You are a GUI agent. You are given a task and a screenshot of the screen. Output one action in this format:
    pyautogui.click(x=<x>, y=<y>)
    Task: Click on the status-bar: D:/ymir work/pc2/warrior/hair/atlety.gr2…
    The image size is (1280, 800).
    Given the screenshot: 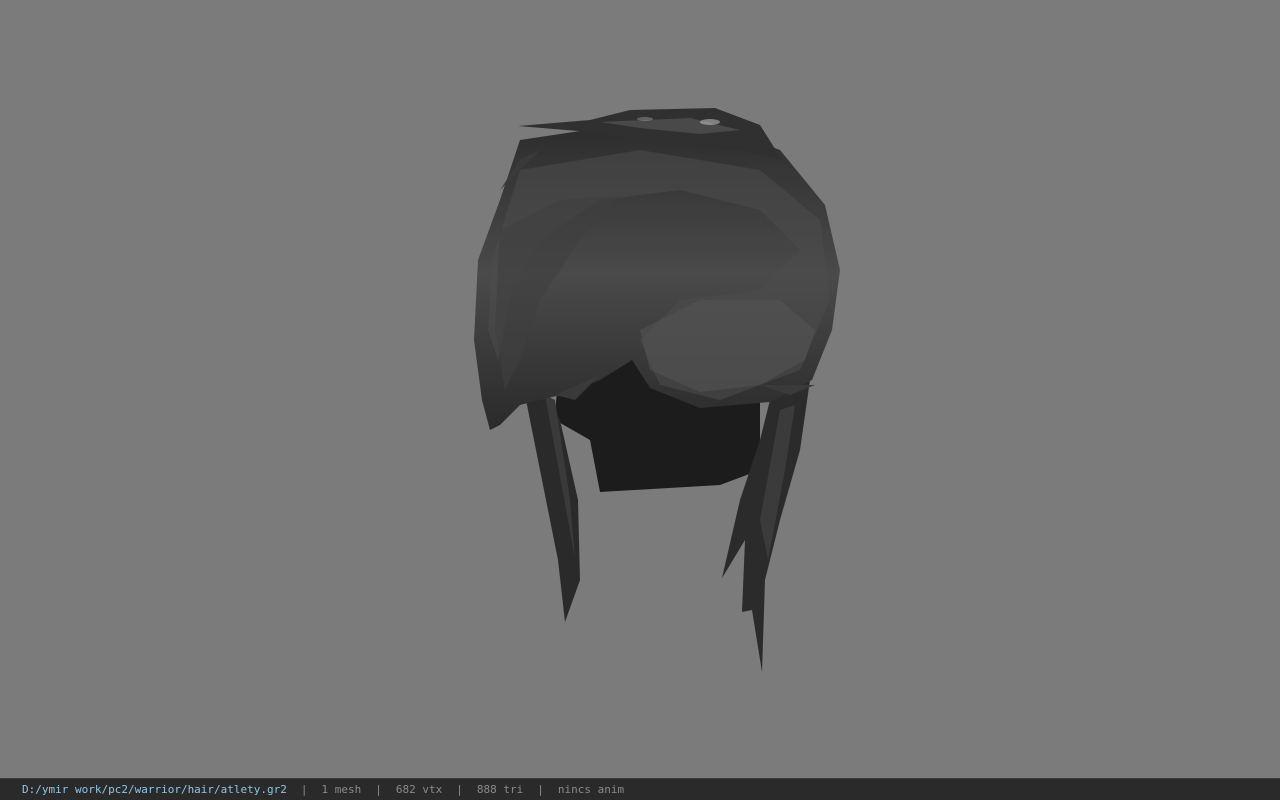 What is the action you would take?
    pyautogui.click(x=640, y=789)
    